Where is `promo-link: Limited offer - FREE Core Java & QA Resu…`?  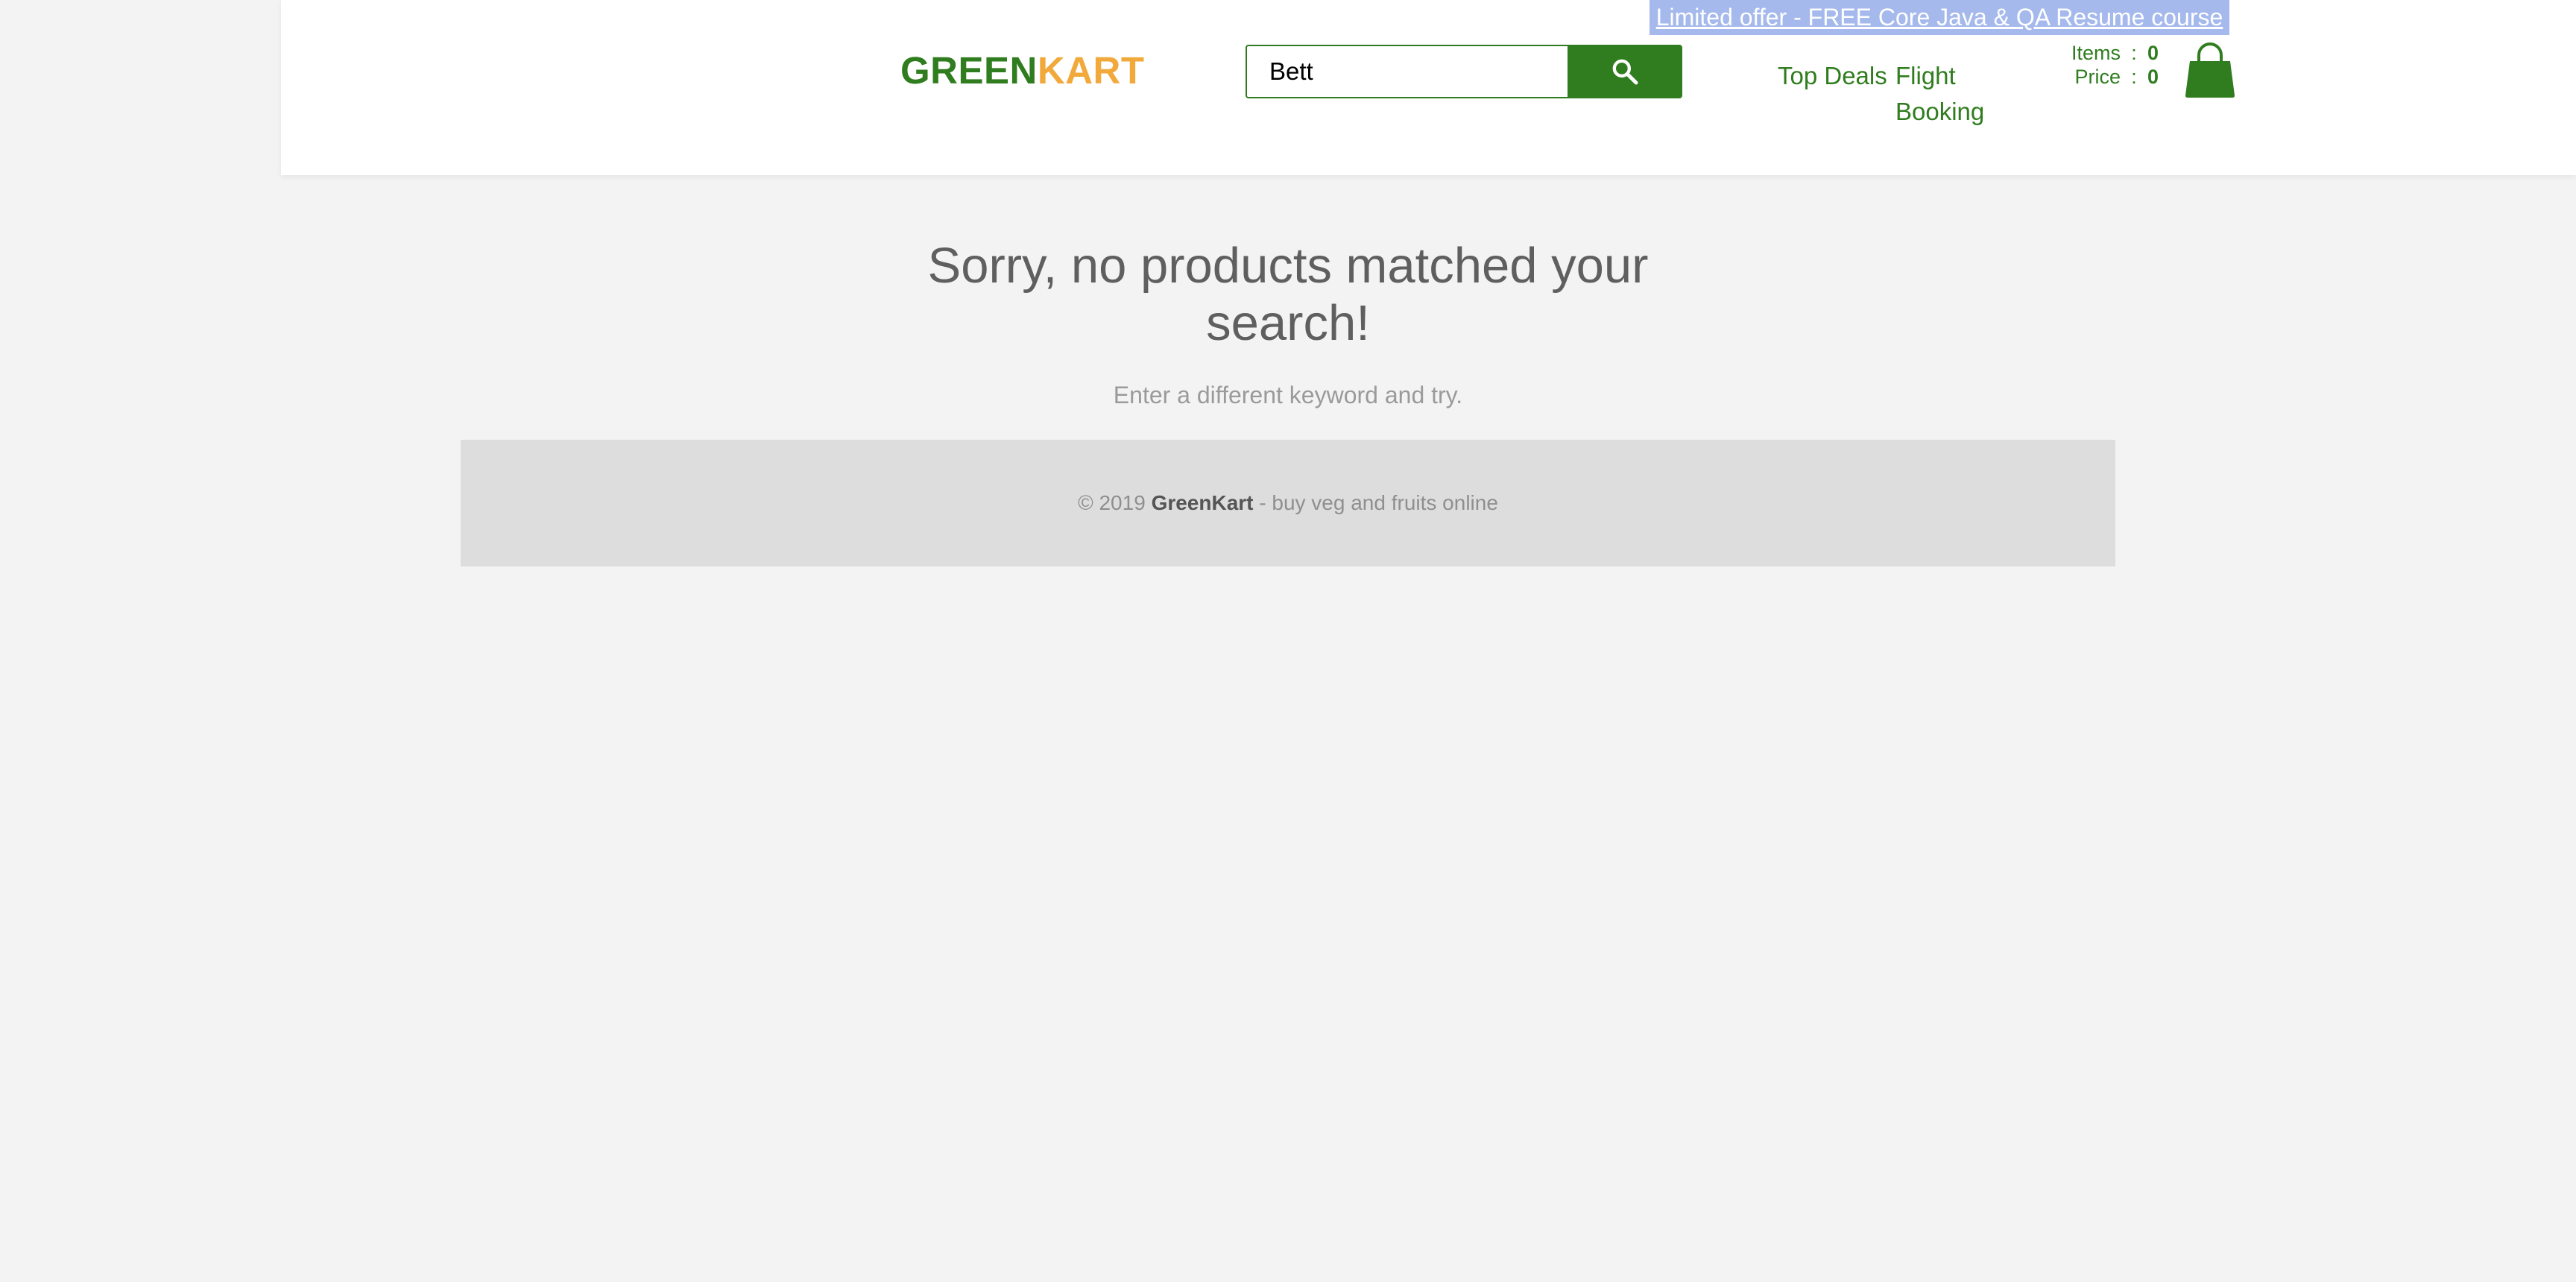 promo-link: Limited offer - FREE Core Java & QA Resu… is located at coordinates (1939, 17).